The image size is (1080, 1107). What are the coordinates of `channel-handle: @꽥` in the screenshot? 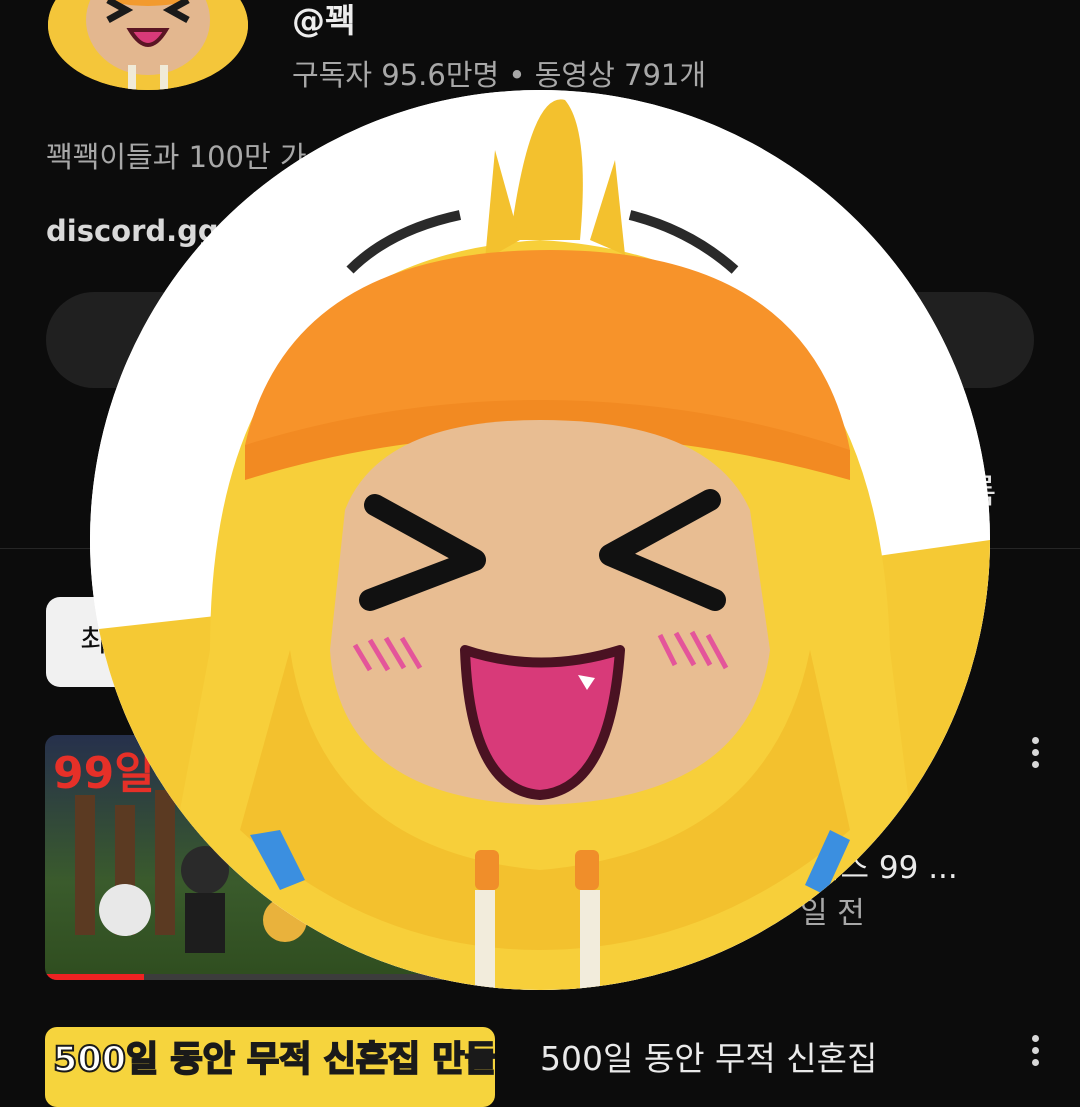 It's located at (324, 20).